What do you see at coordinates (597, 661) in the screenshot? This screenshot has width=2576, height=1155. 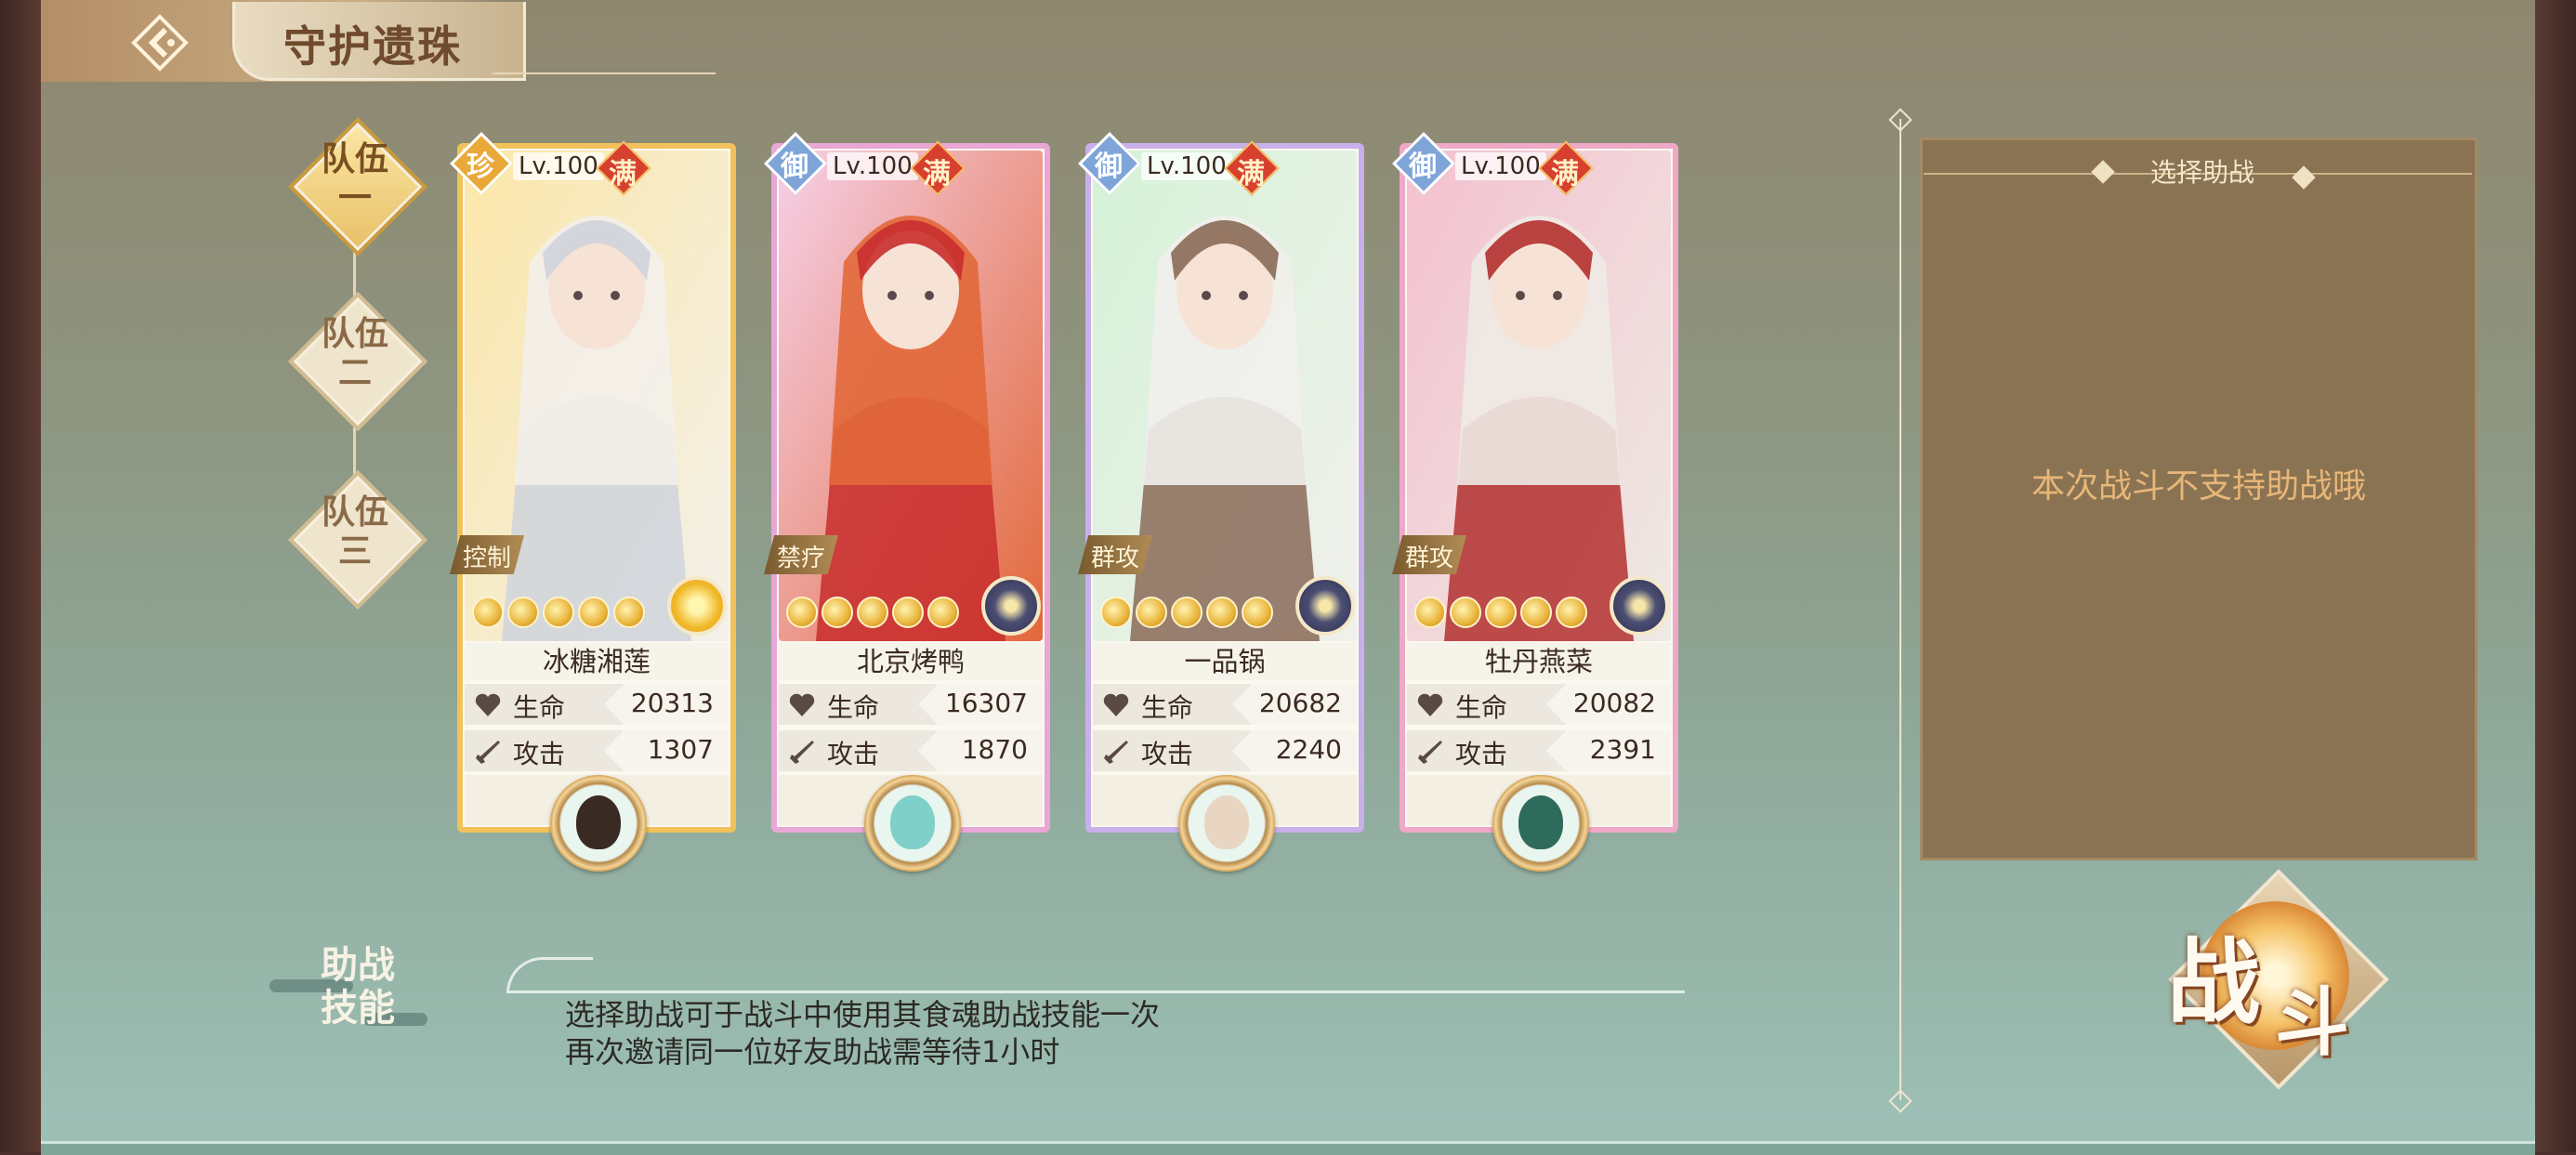 I see `character-name: 冰糖湘莲` at bounding box center [597, 661].